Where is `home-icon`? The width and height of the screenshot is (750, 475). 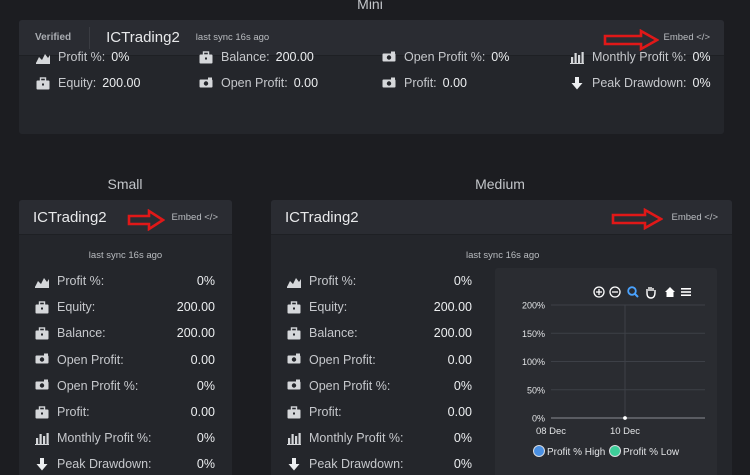
home-icon is located at coordinates (670, 292).